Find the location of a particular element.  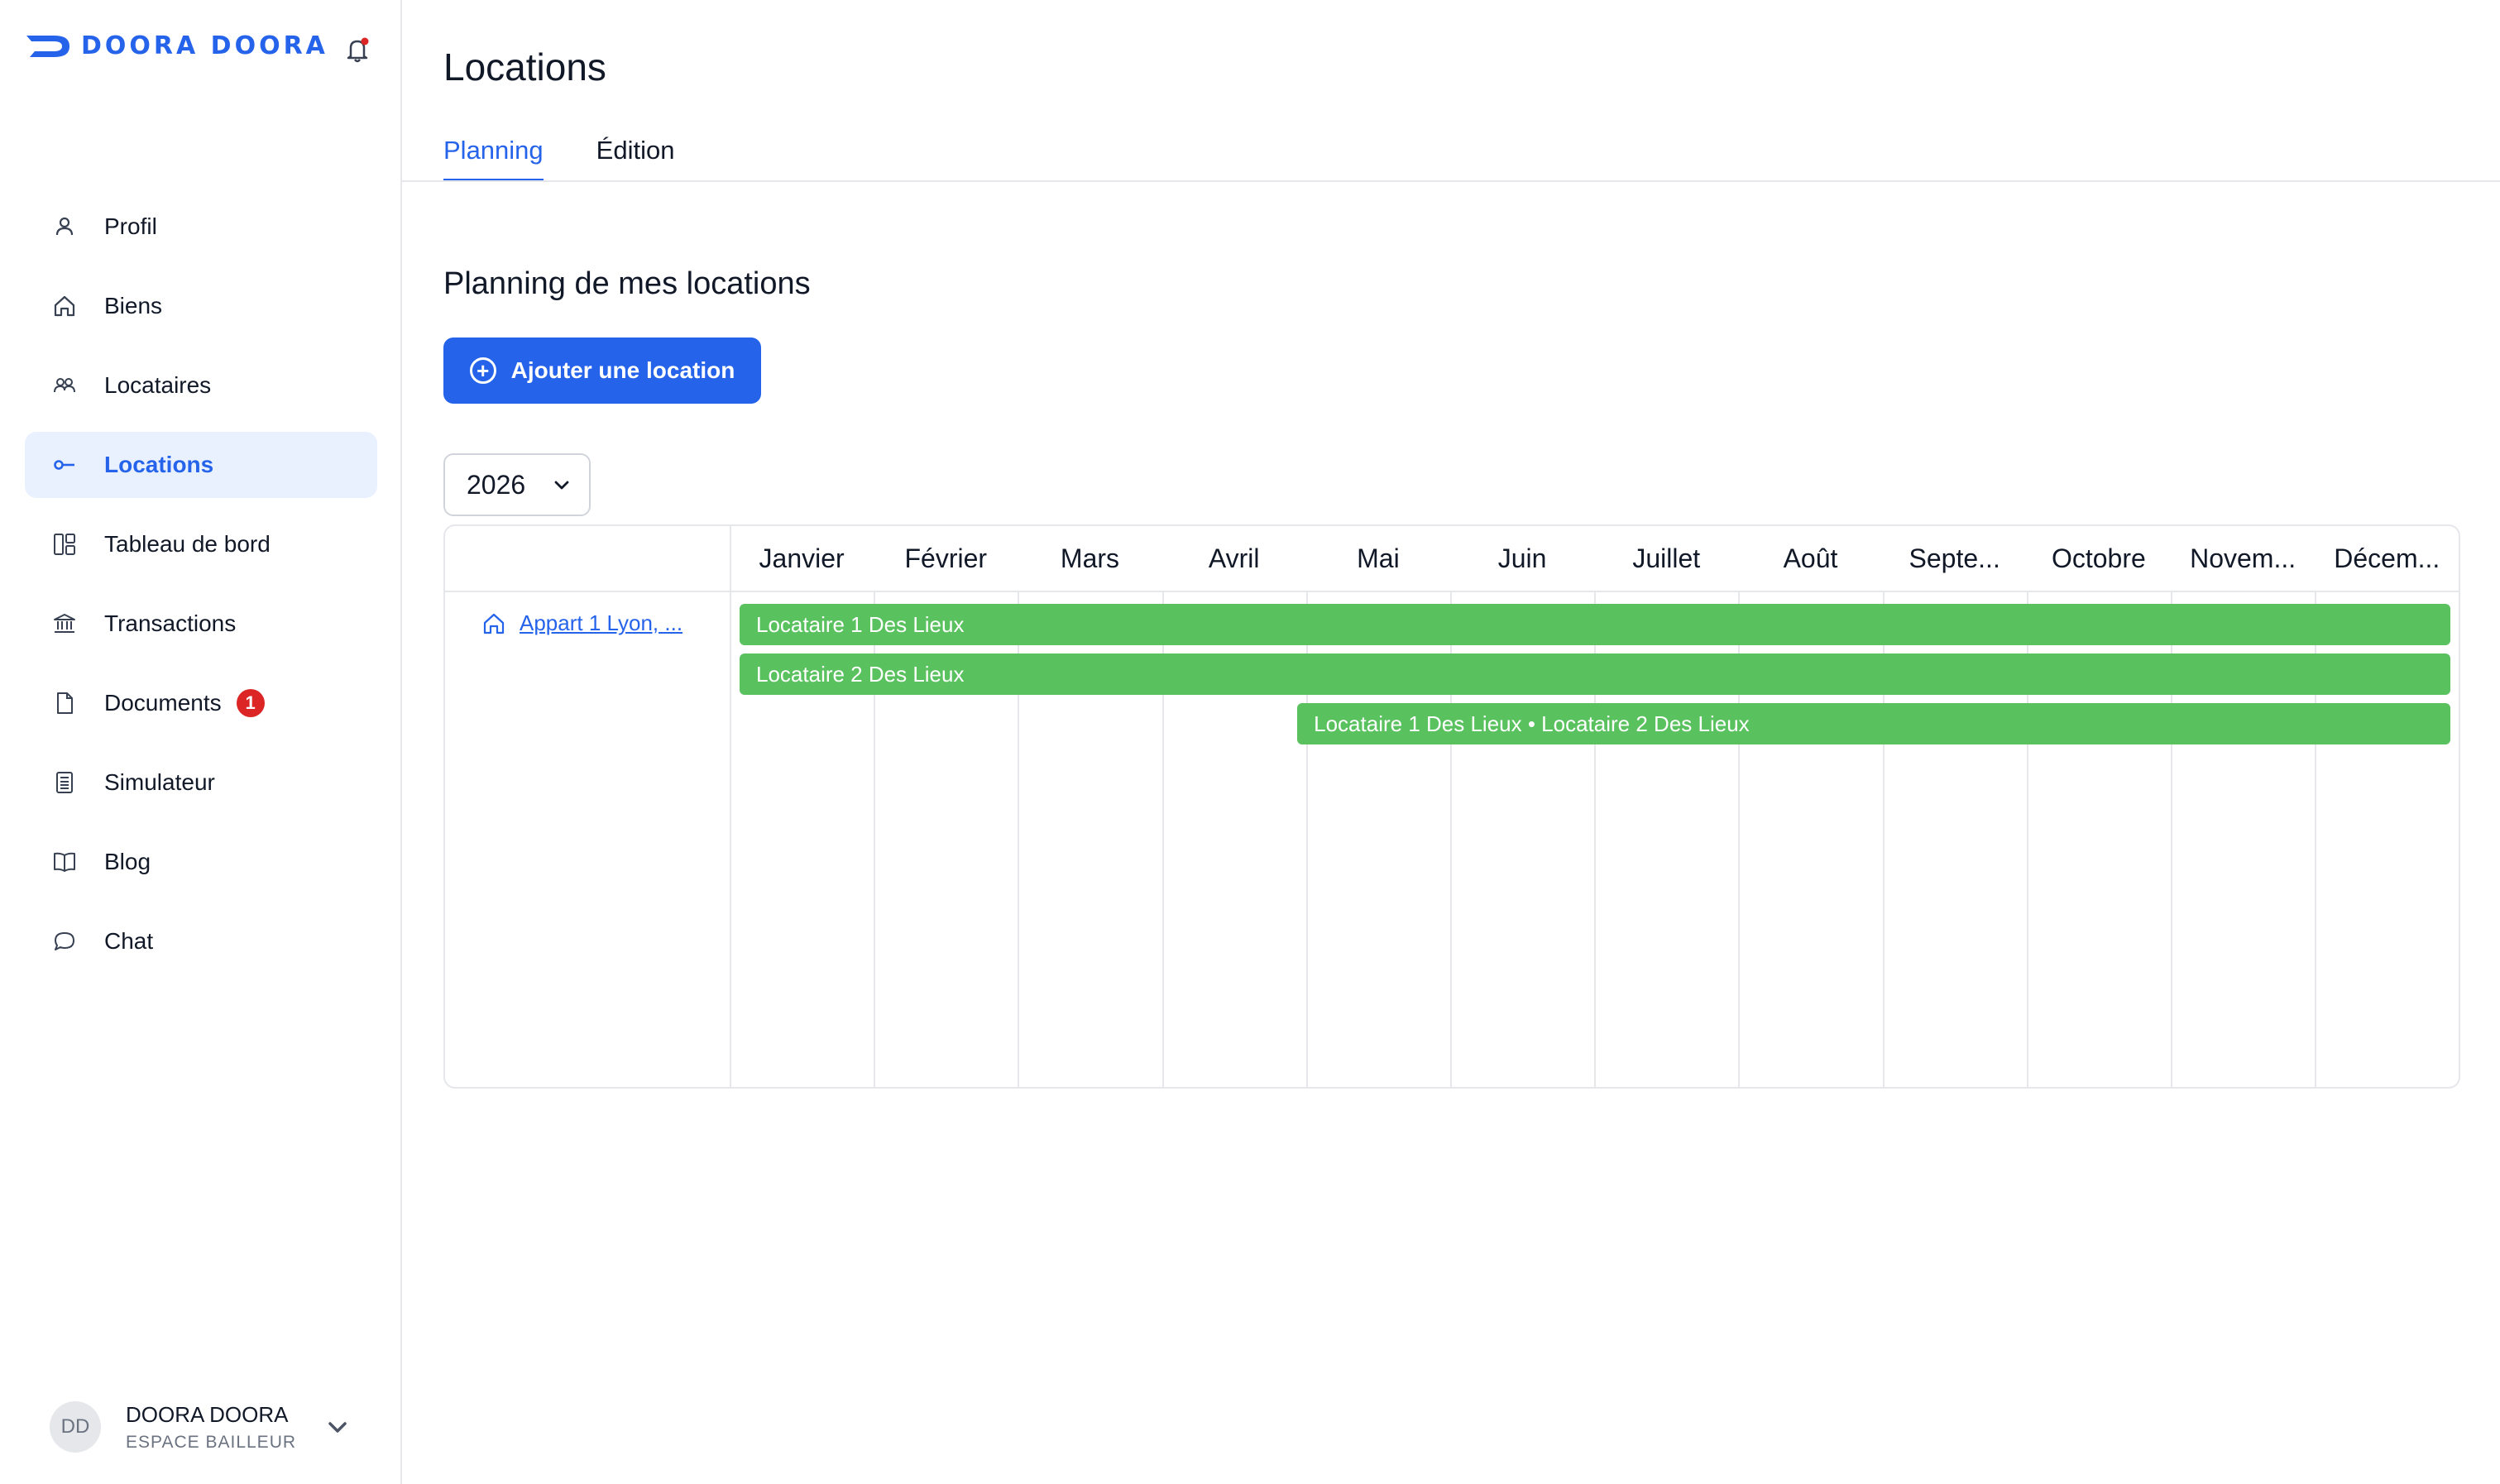

sidebar-item-chat: Chat is located at coordinates (201, 941).